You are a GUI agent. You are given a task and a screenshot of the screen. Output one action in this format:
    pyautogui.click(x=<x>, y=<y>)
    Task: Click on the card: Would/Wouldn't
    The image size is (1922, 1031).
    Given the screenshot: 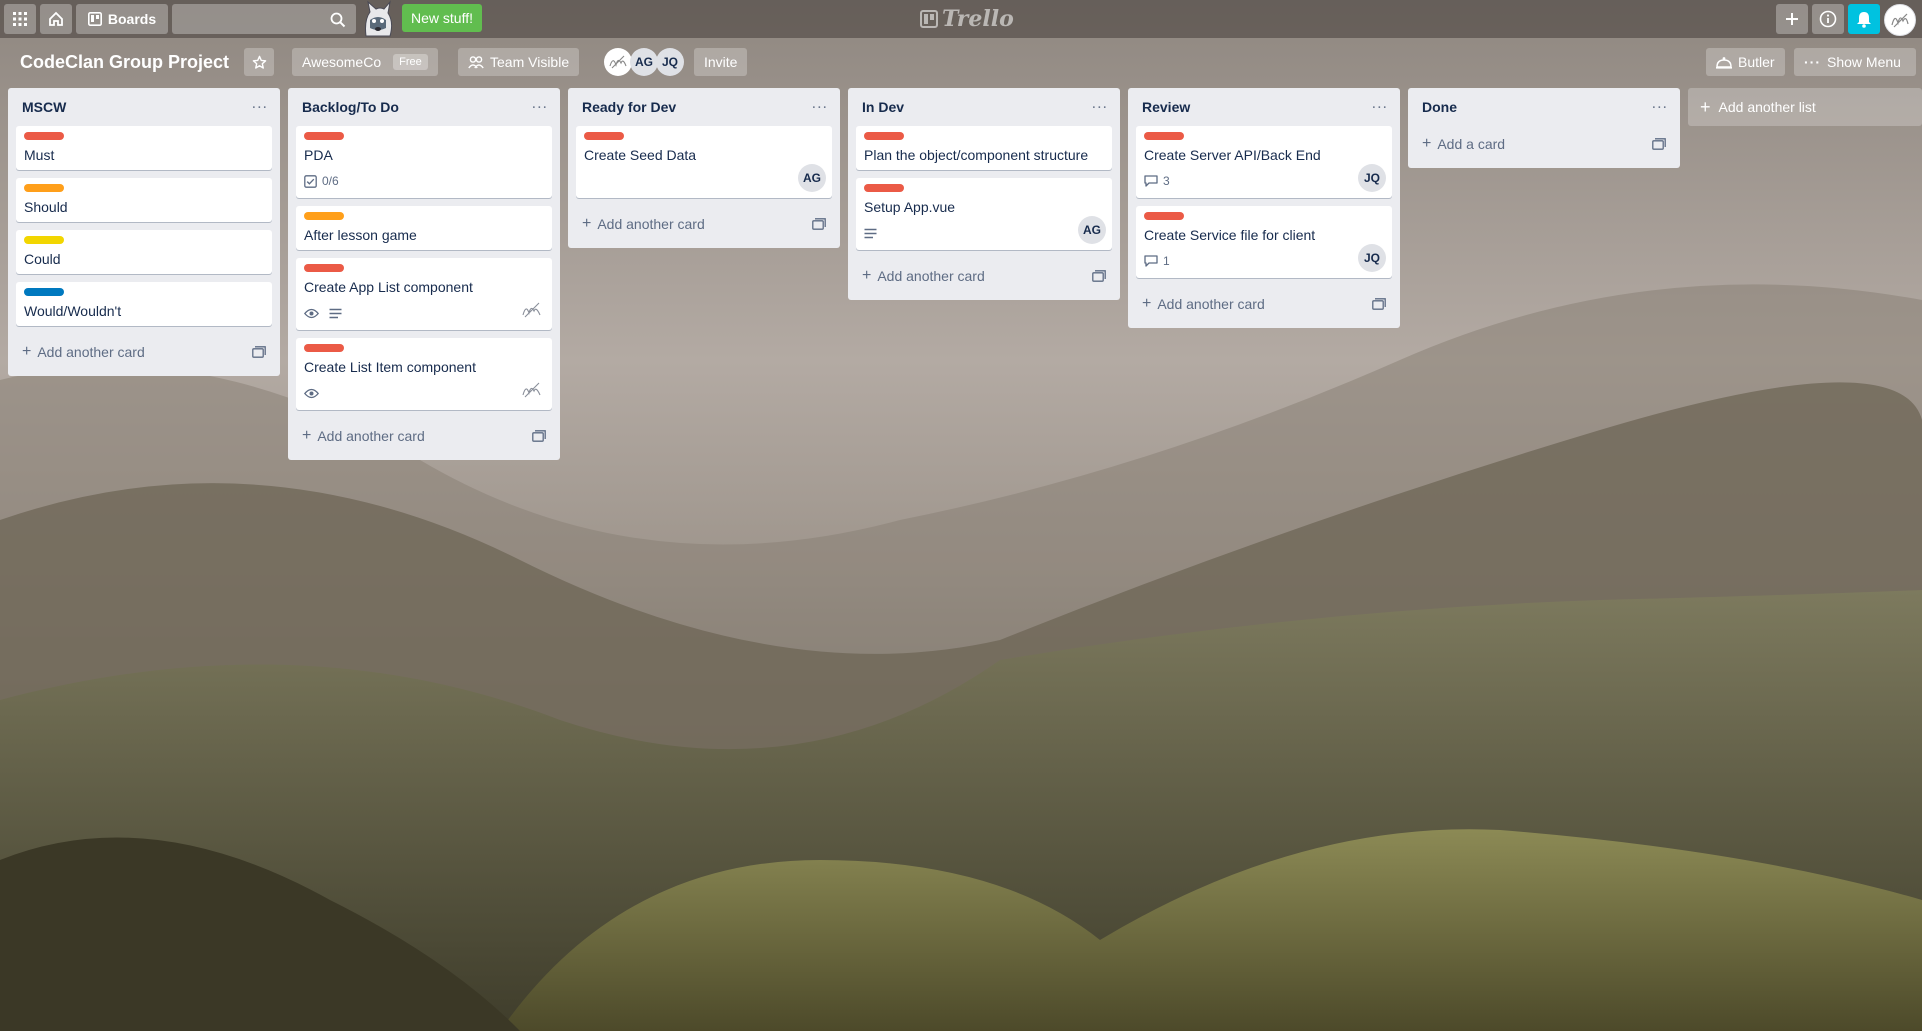 What is the action you would take?
    pyautogui.click(x=144, y=304)
    